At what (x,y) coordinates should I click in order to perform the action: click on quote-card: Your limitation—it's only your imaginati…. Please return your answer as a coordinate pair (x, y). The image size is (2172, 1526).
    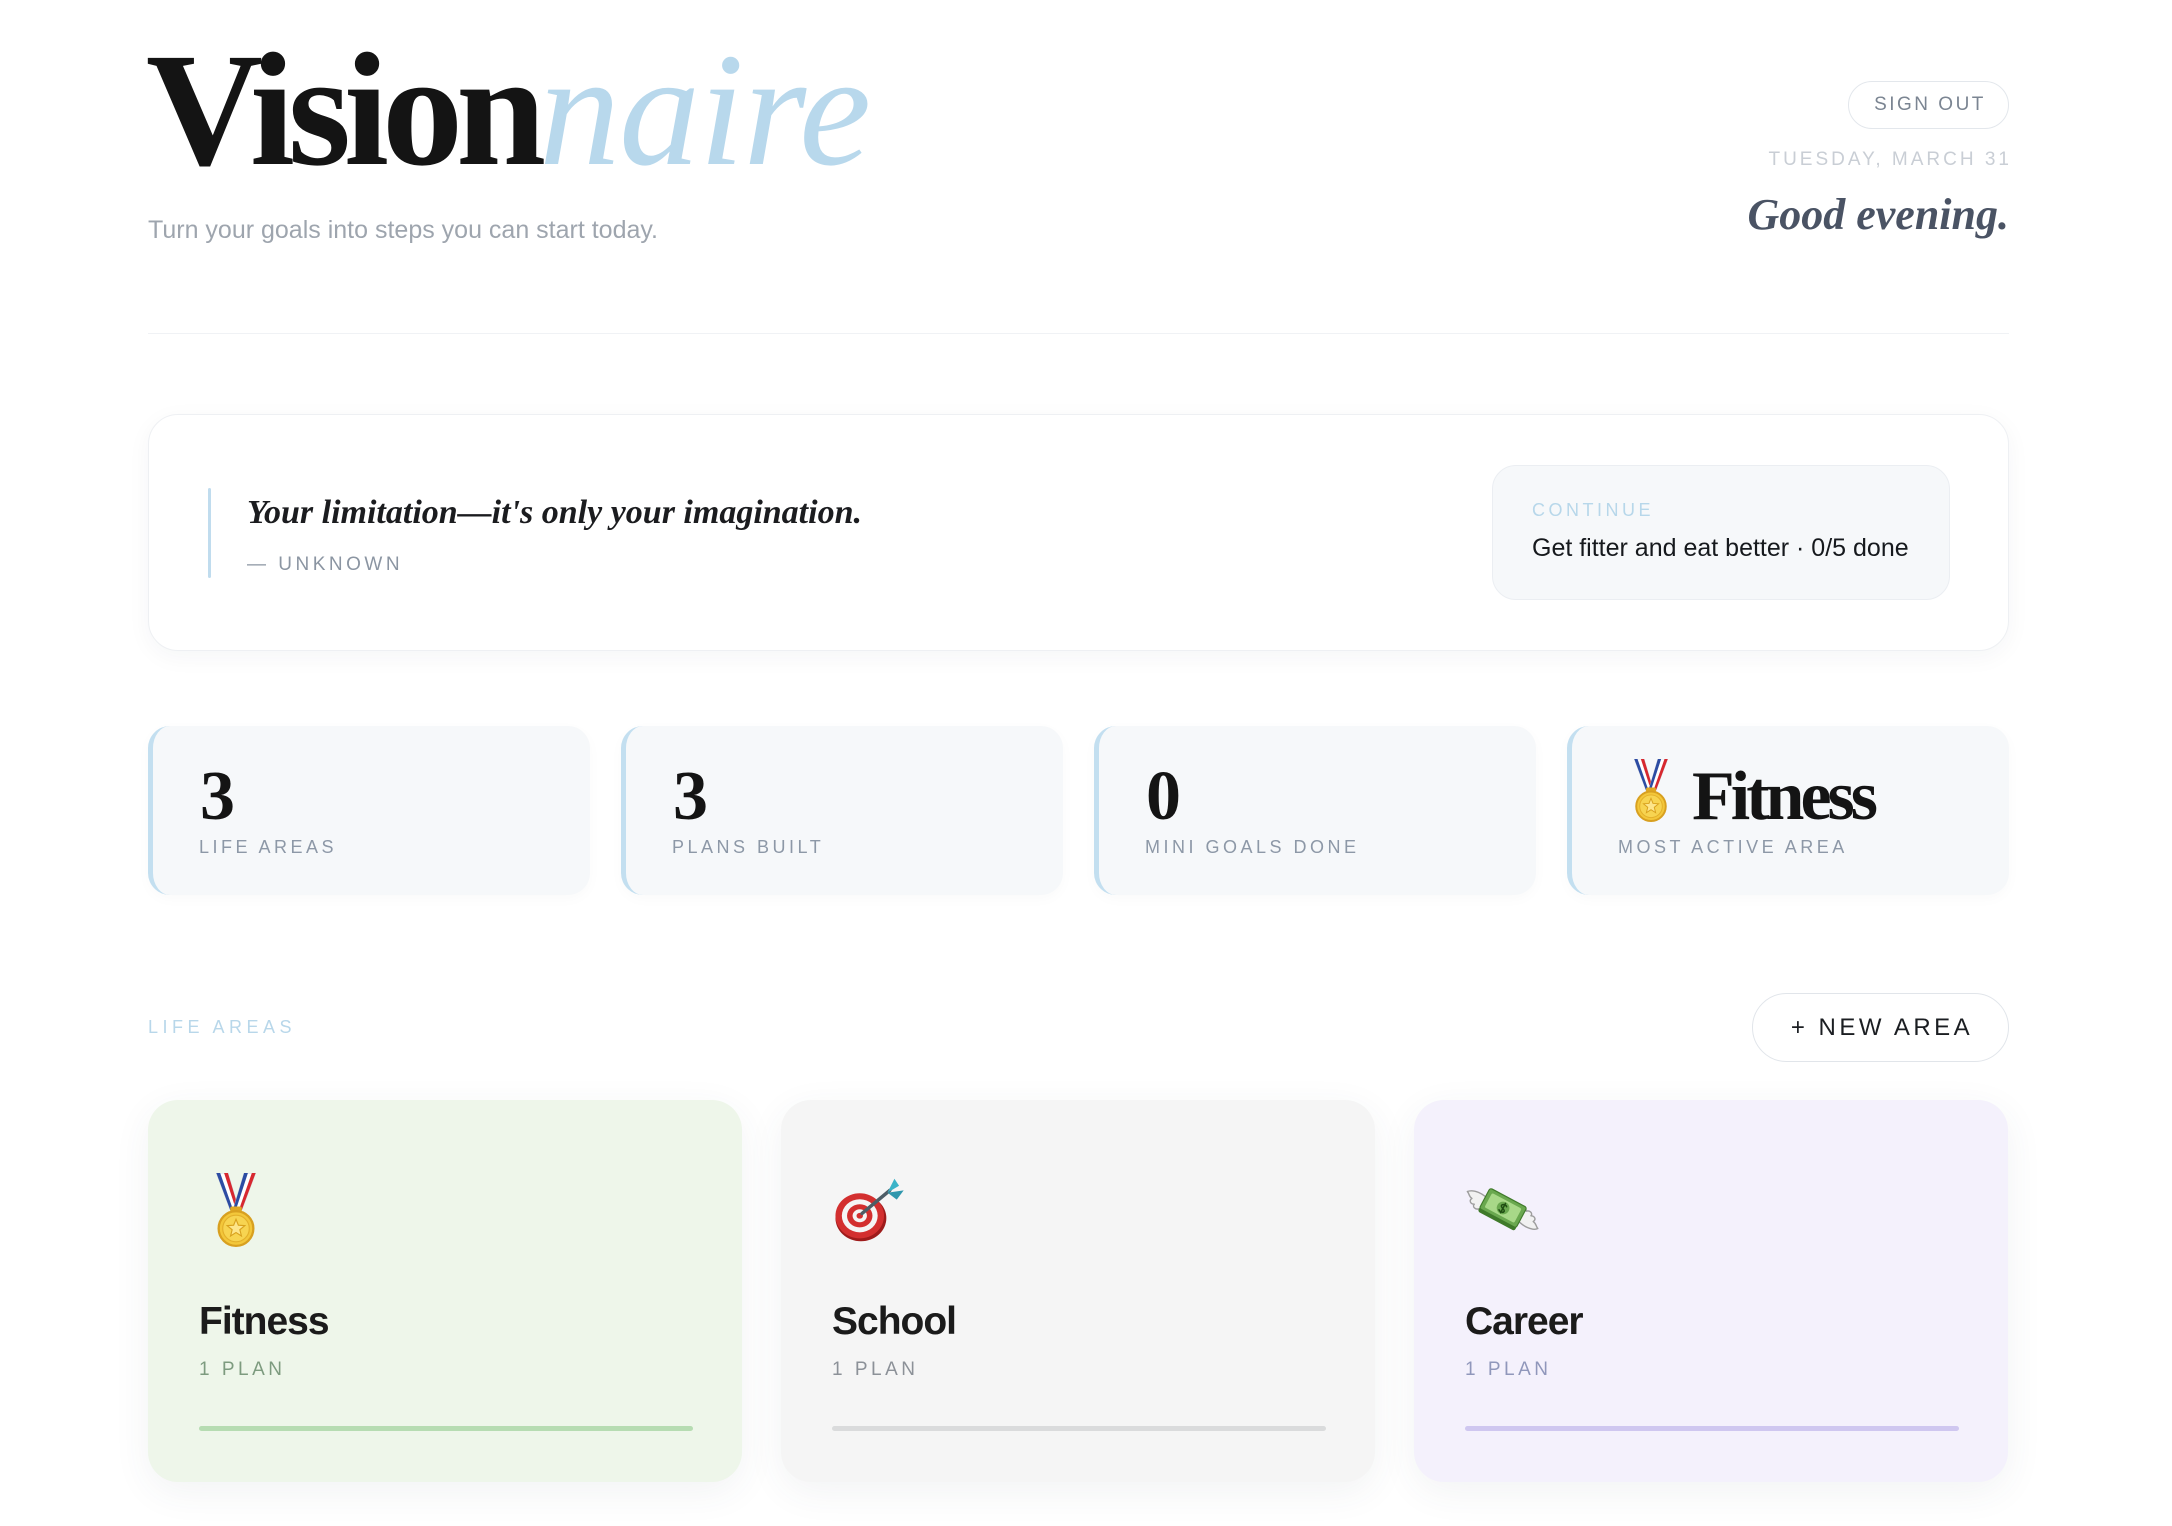
    Looking at the image, I should click on (1078, 532).